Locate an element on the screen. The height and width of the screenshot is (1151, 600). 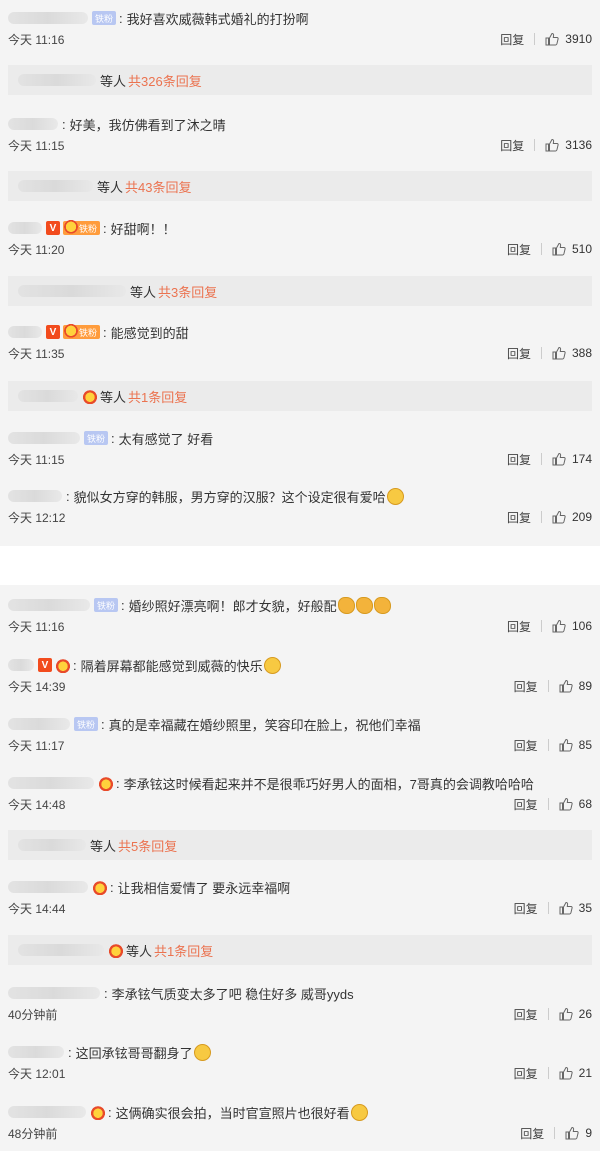
reply-summary-bar: 等人 共43条回复 is located at coordinates (300, 186).